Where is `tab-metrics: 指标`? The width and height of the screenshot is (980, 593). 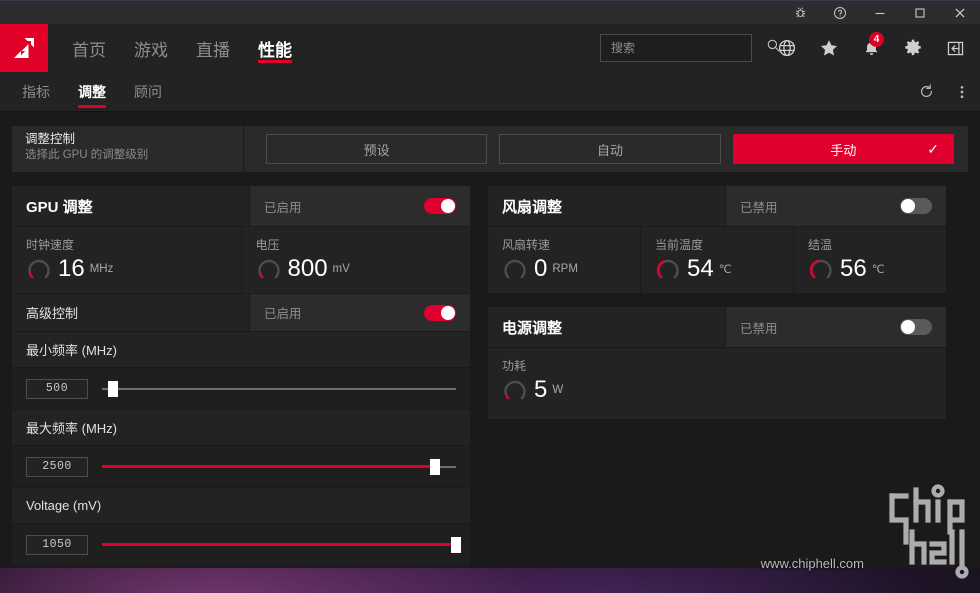 tab-metrics: 指标 is located at coordinates (36, 91).